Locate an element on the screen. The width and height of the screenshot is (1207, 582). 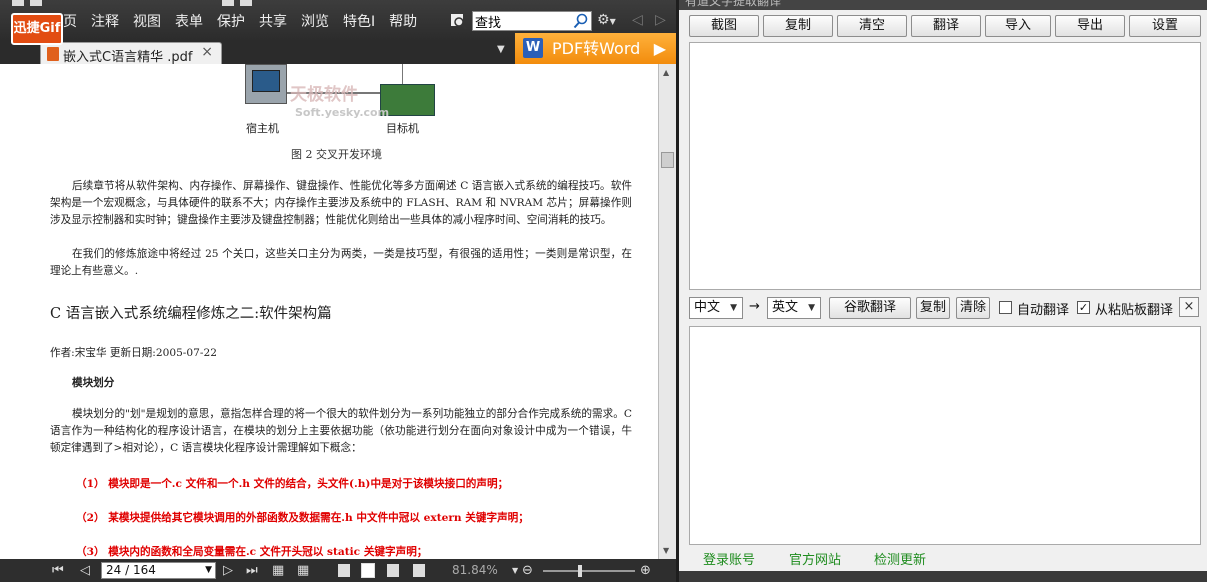
scroll-thumb is located at coordinates (667, 160).